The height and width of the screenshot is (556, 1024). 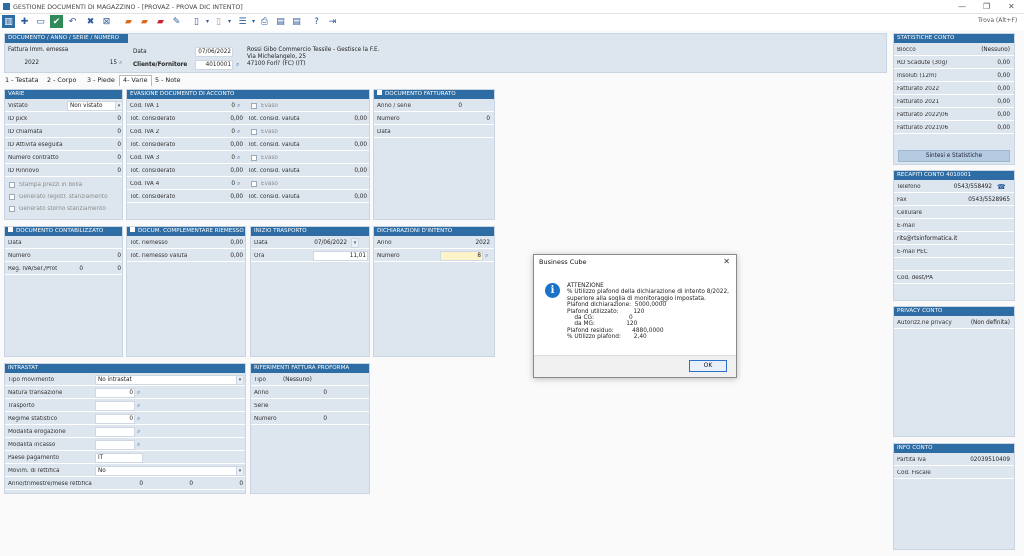 What do you see at coordinates (237, 65) in the screenshot?
I see `customer-search-icon: ⌕` at bounding box center [237, 65].